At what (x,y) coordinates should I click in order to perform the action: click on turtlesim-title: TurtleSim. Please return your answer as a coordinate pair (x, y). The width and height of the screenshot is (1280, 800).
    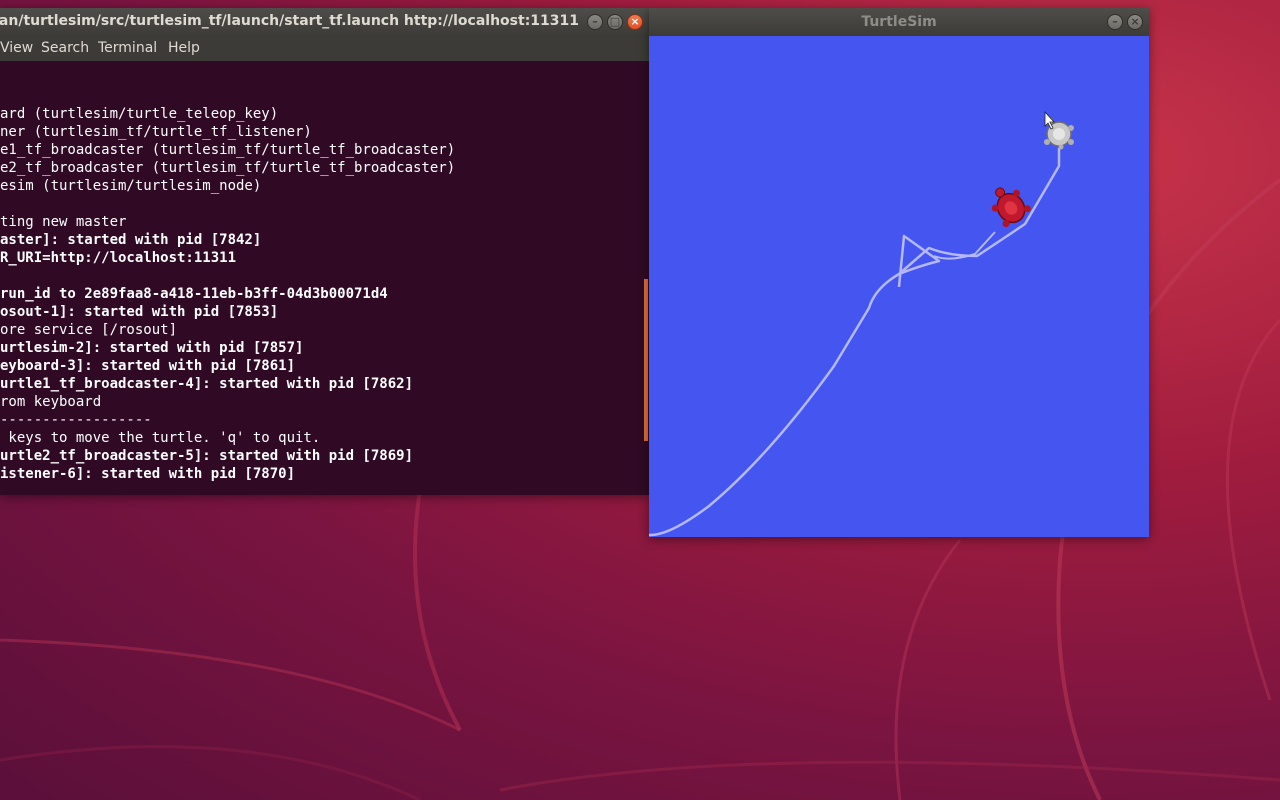
    Looking at the image, I should click on (899, 22).